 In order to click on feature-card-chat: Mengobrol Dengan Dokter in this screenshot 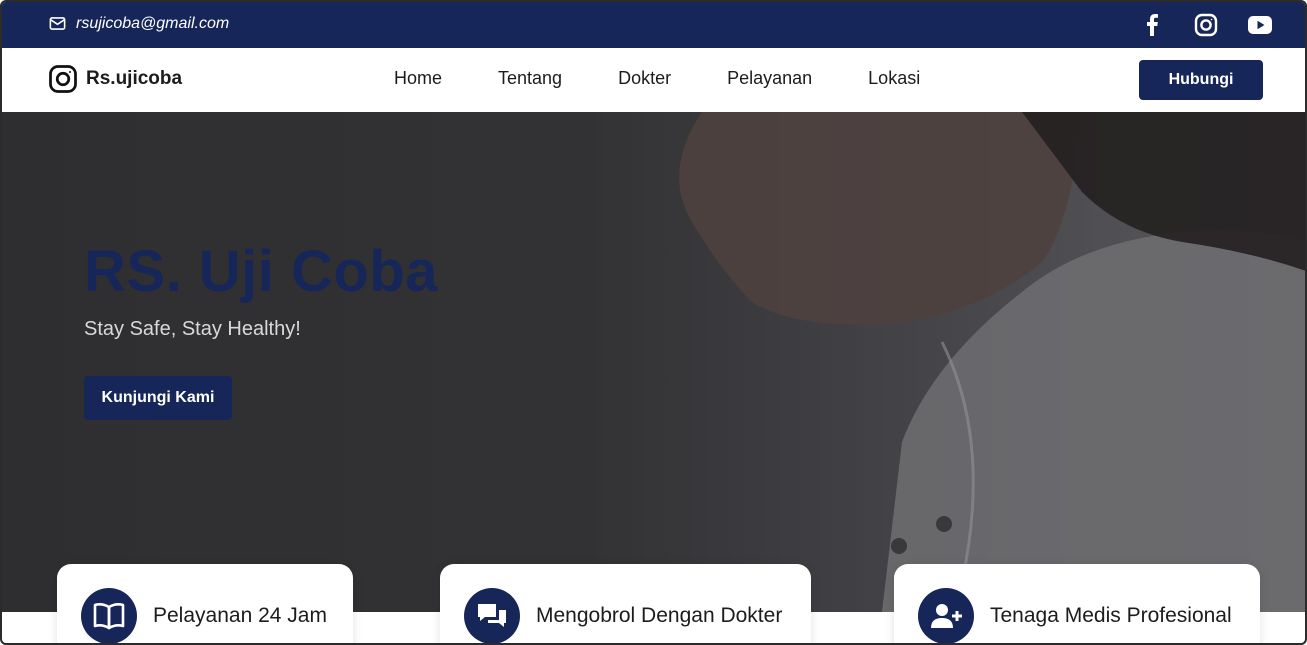, I will do `click(625, 603)`.